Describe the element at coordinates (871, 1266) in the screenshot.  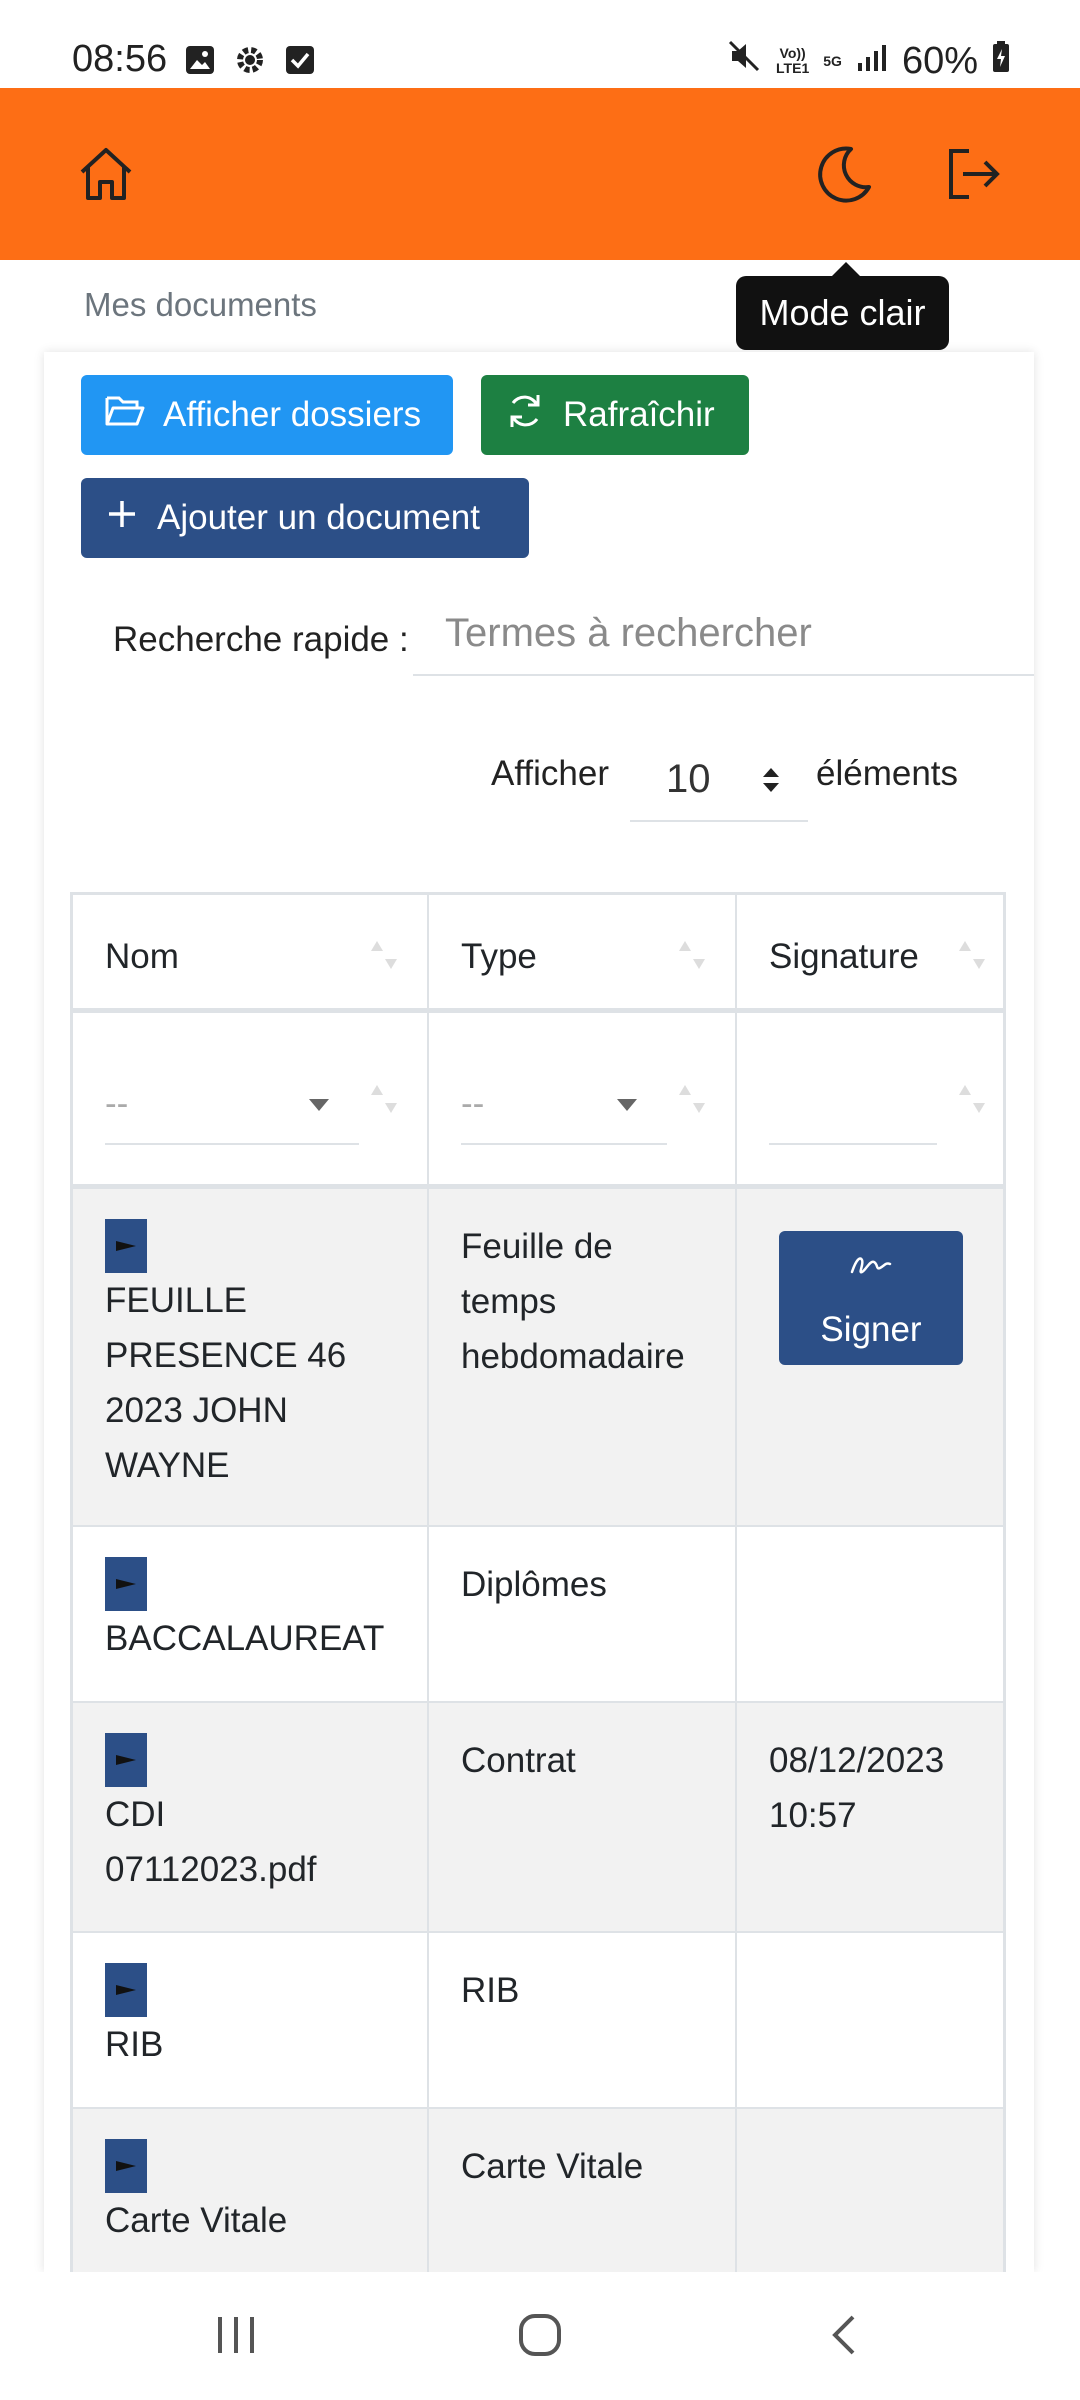
I see `signature-icon` at that location.